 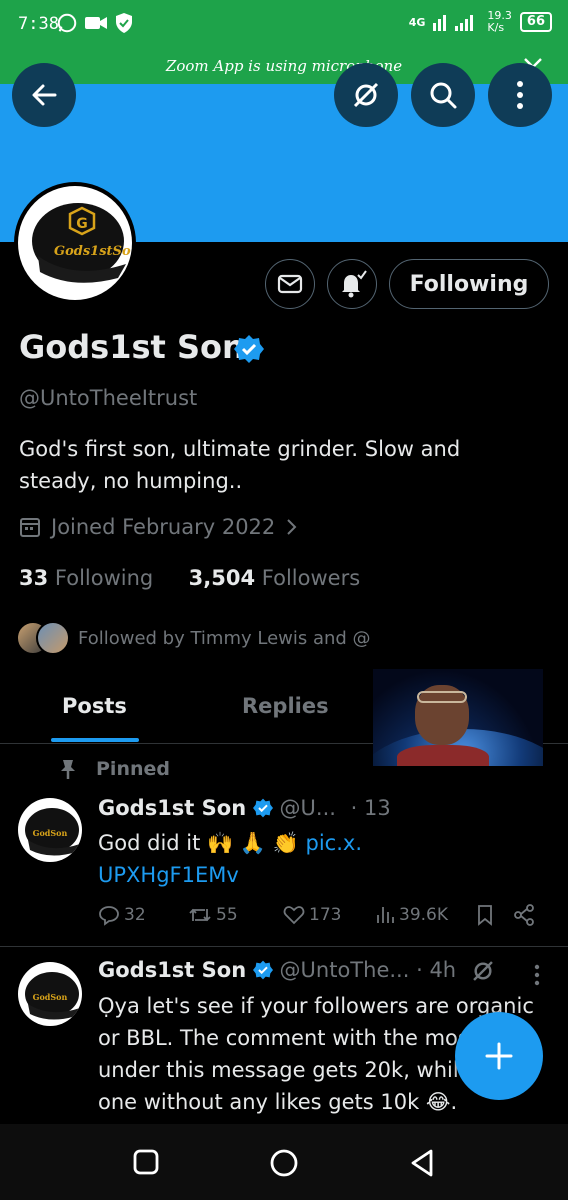 What do you see at coordinates (334, 843) in the screenshot?
I see `tweet-link: pic.x.` at bounding box center [334, 843].